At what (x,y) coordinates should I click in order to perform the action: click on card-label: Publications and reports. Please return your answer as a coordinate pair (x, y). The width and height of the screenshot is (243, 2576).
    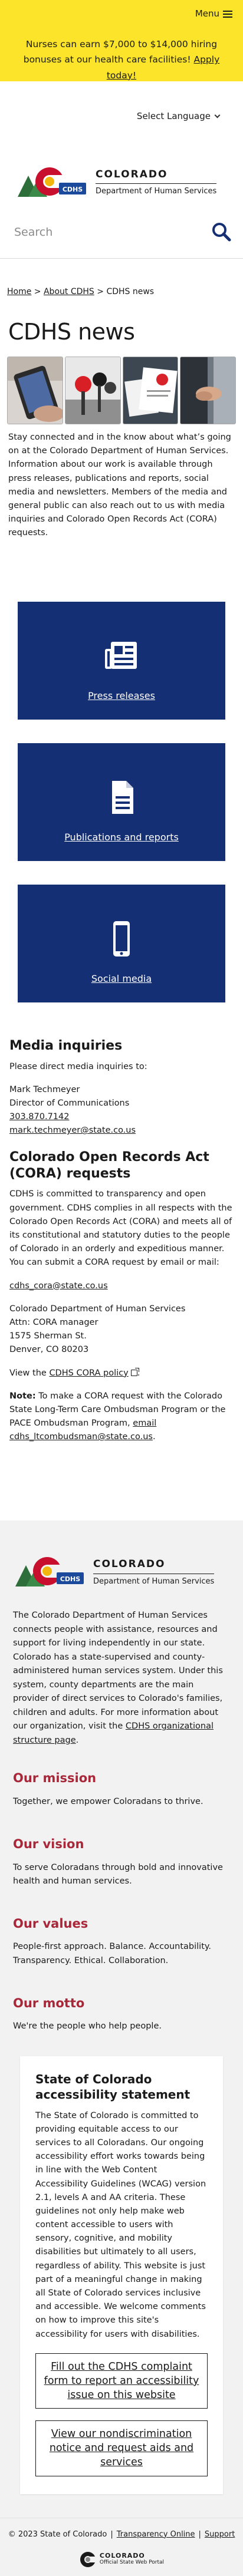
    Looking at the image, I should click on (121, 837).